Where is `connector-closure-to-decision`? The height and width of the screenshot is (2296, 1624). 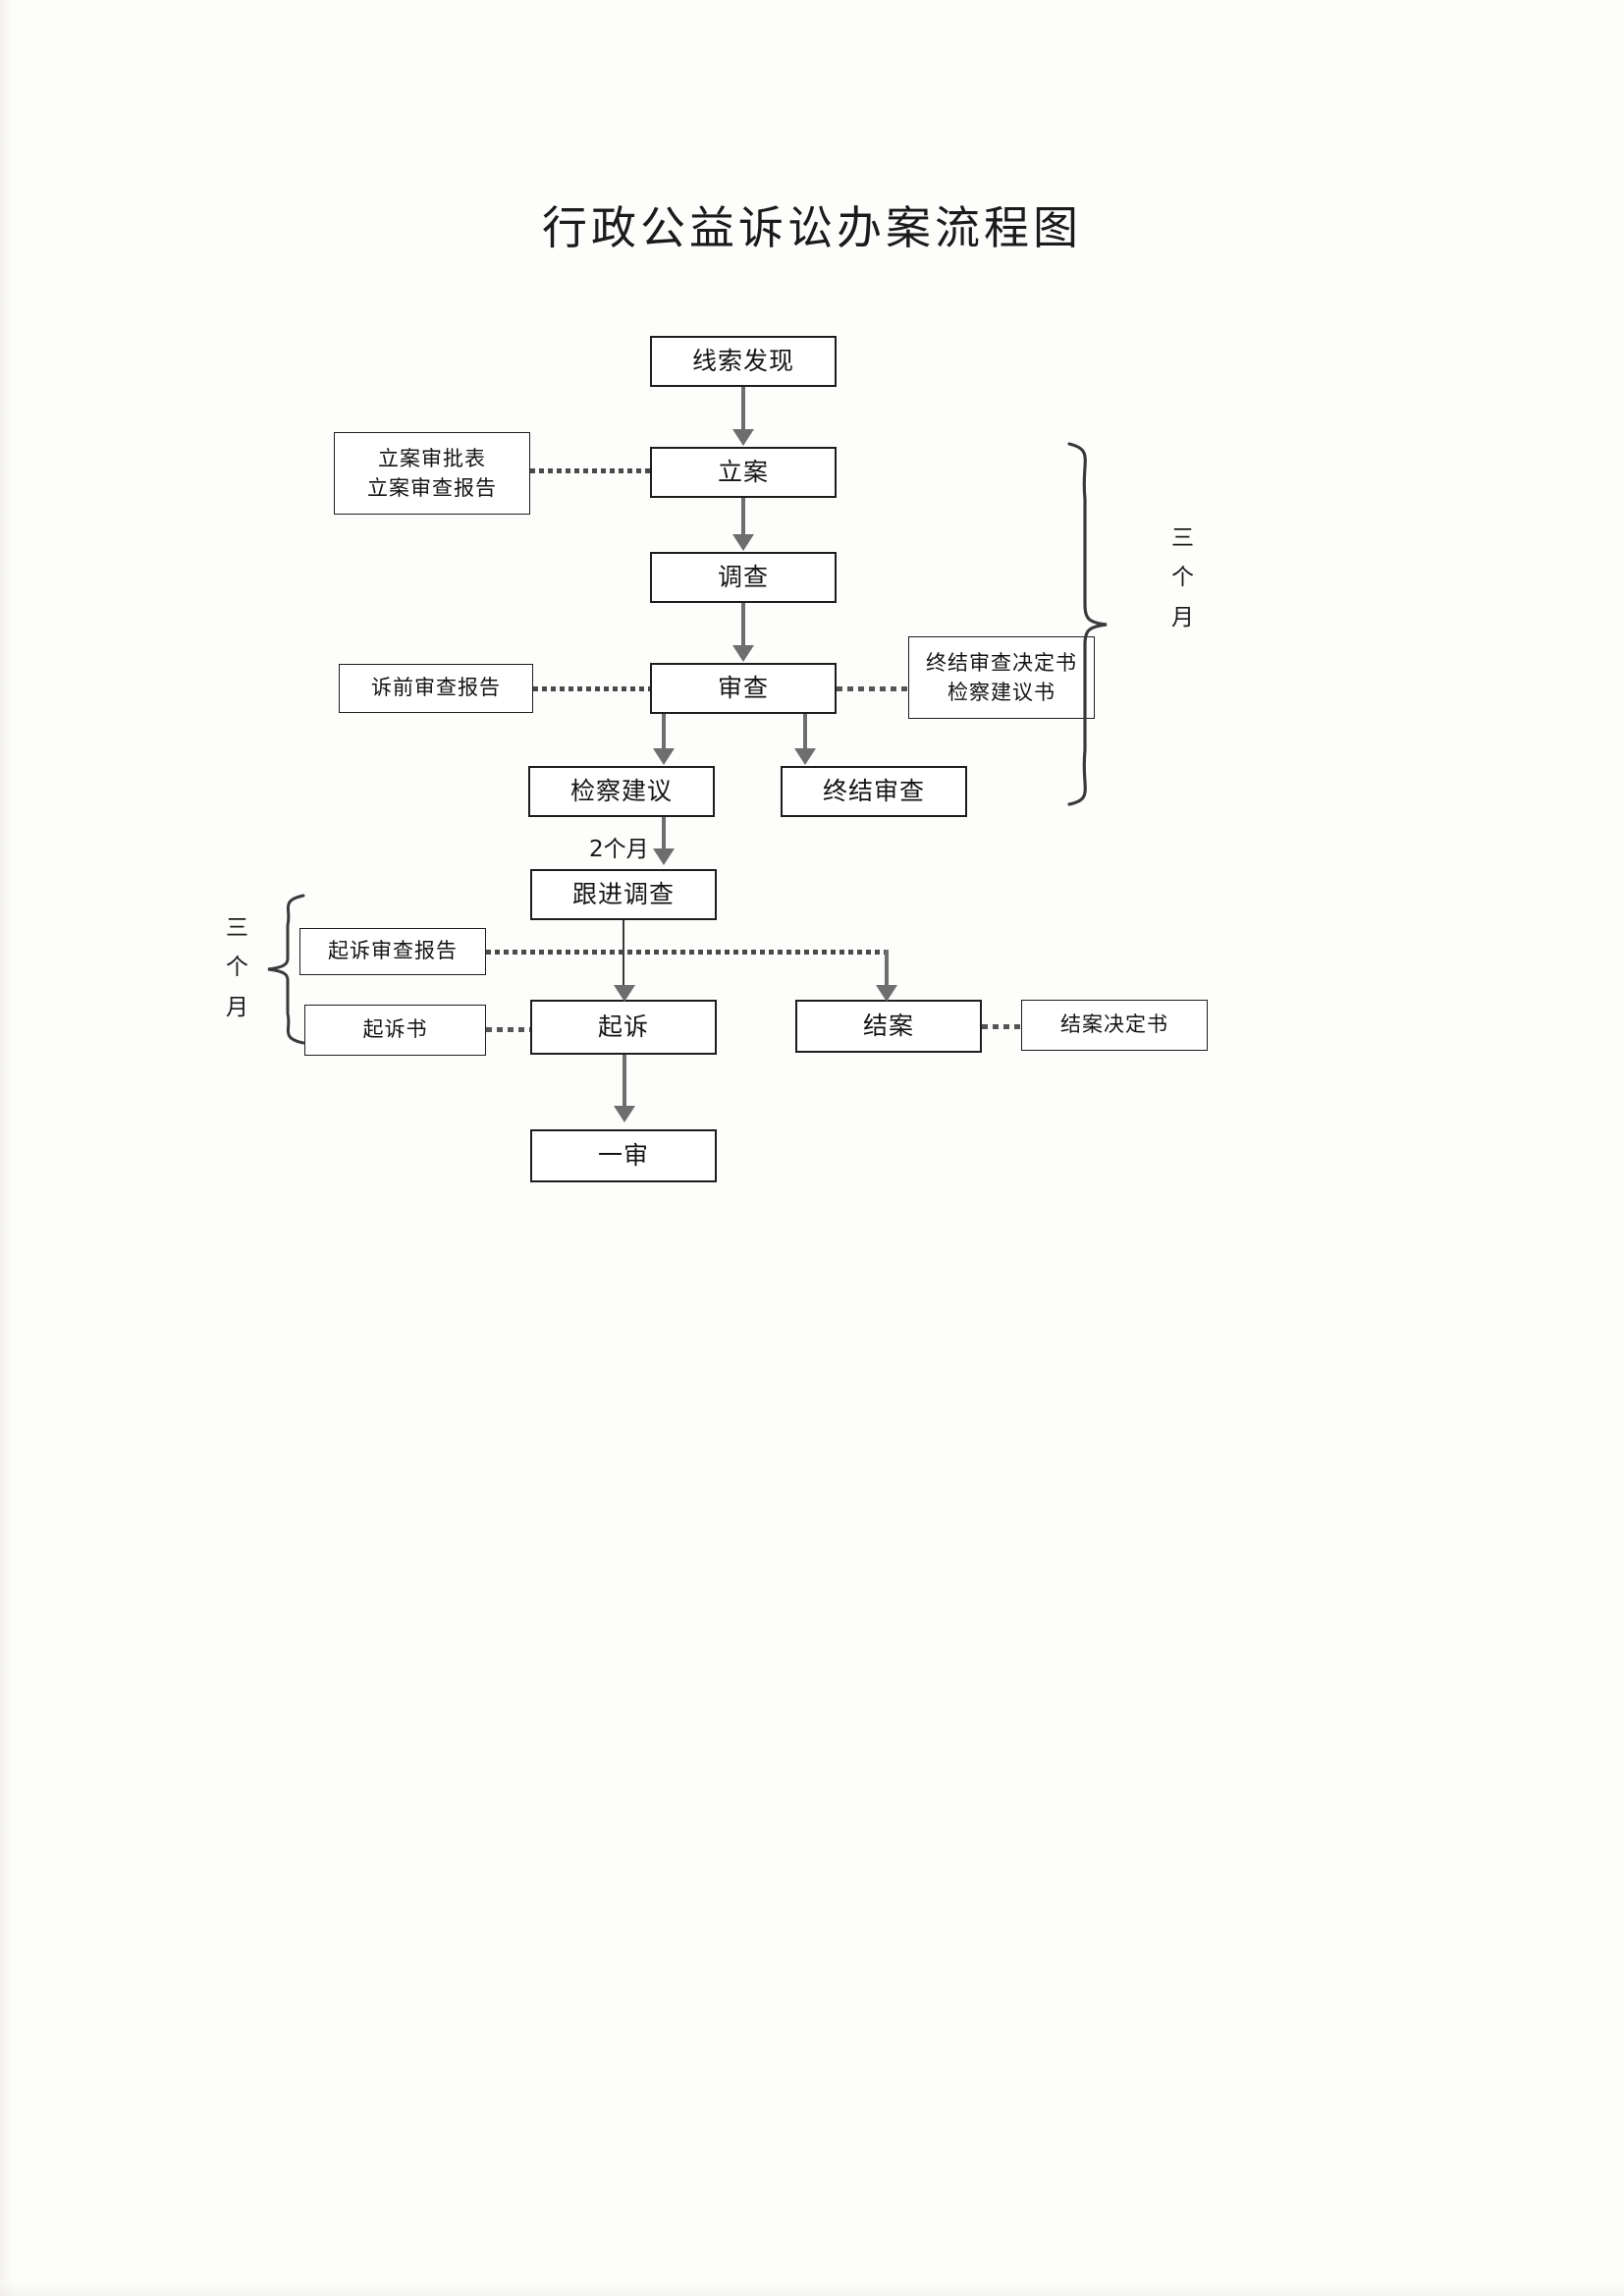 connector-closure-to-decision is located at coordinates (1001, 1026).